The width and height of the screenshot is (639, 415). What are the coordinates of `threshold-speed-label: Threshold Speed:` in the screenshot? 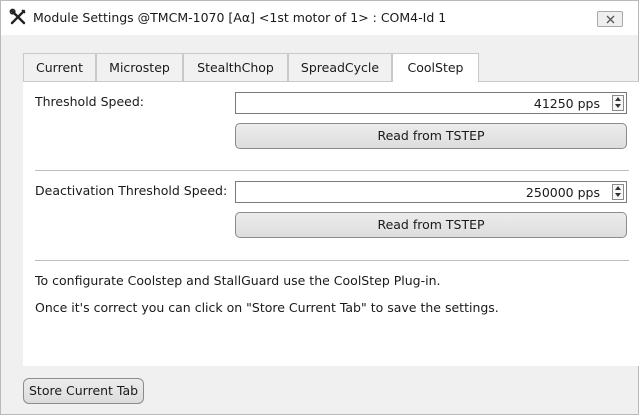 It's located at (89, 101).